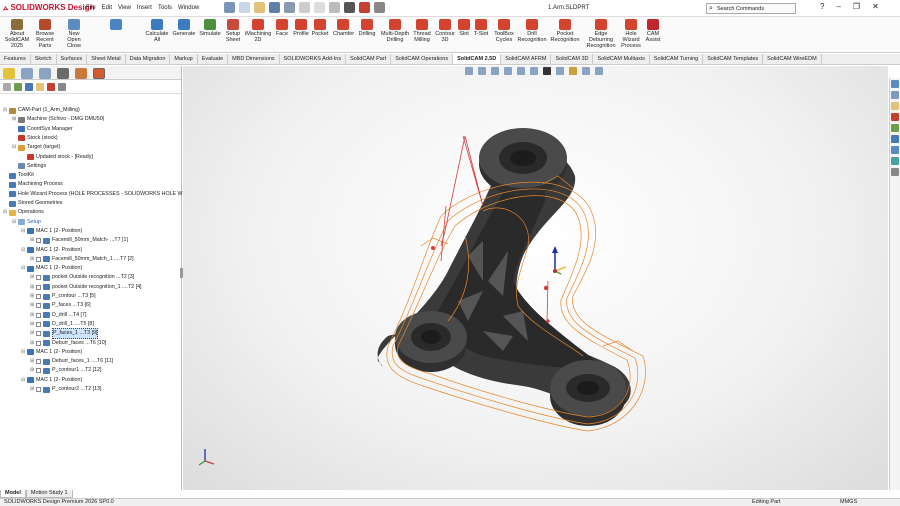 This screenshot has height=506, width=900. What do you see at coordinates (895, 150) in the screenshot?
I see `solidcam-task-icon` at bounding box center [895, 150].